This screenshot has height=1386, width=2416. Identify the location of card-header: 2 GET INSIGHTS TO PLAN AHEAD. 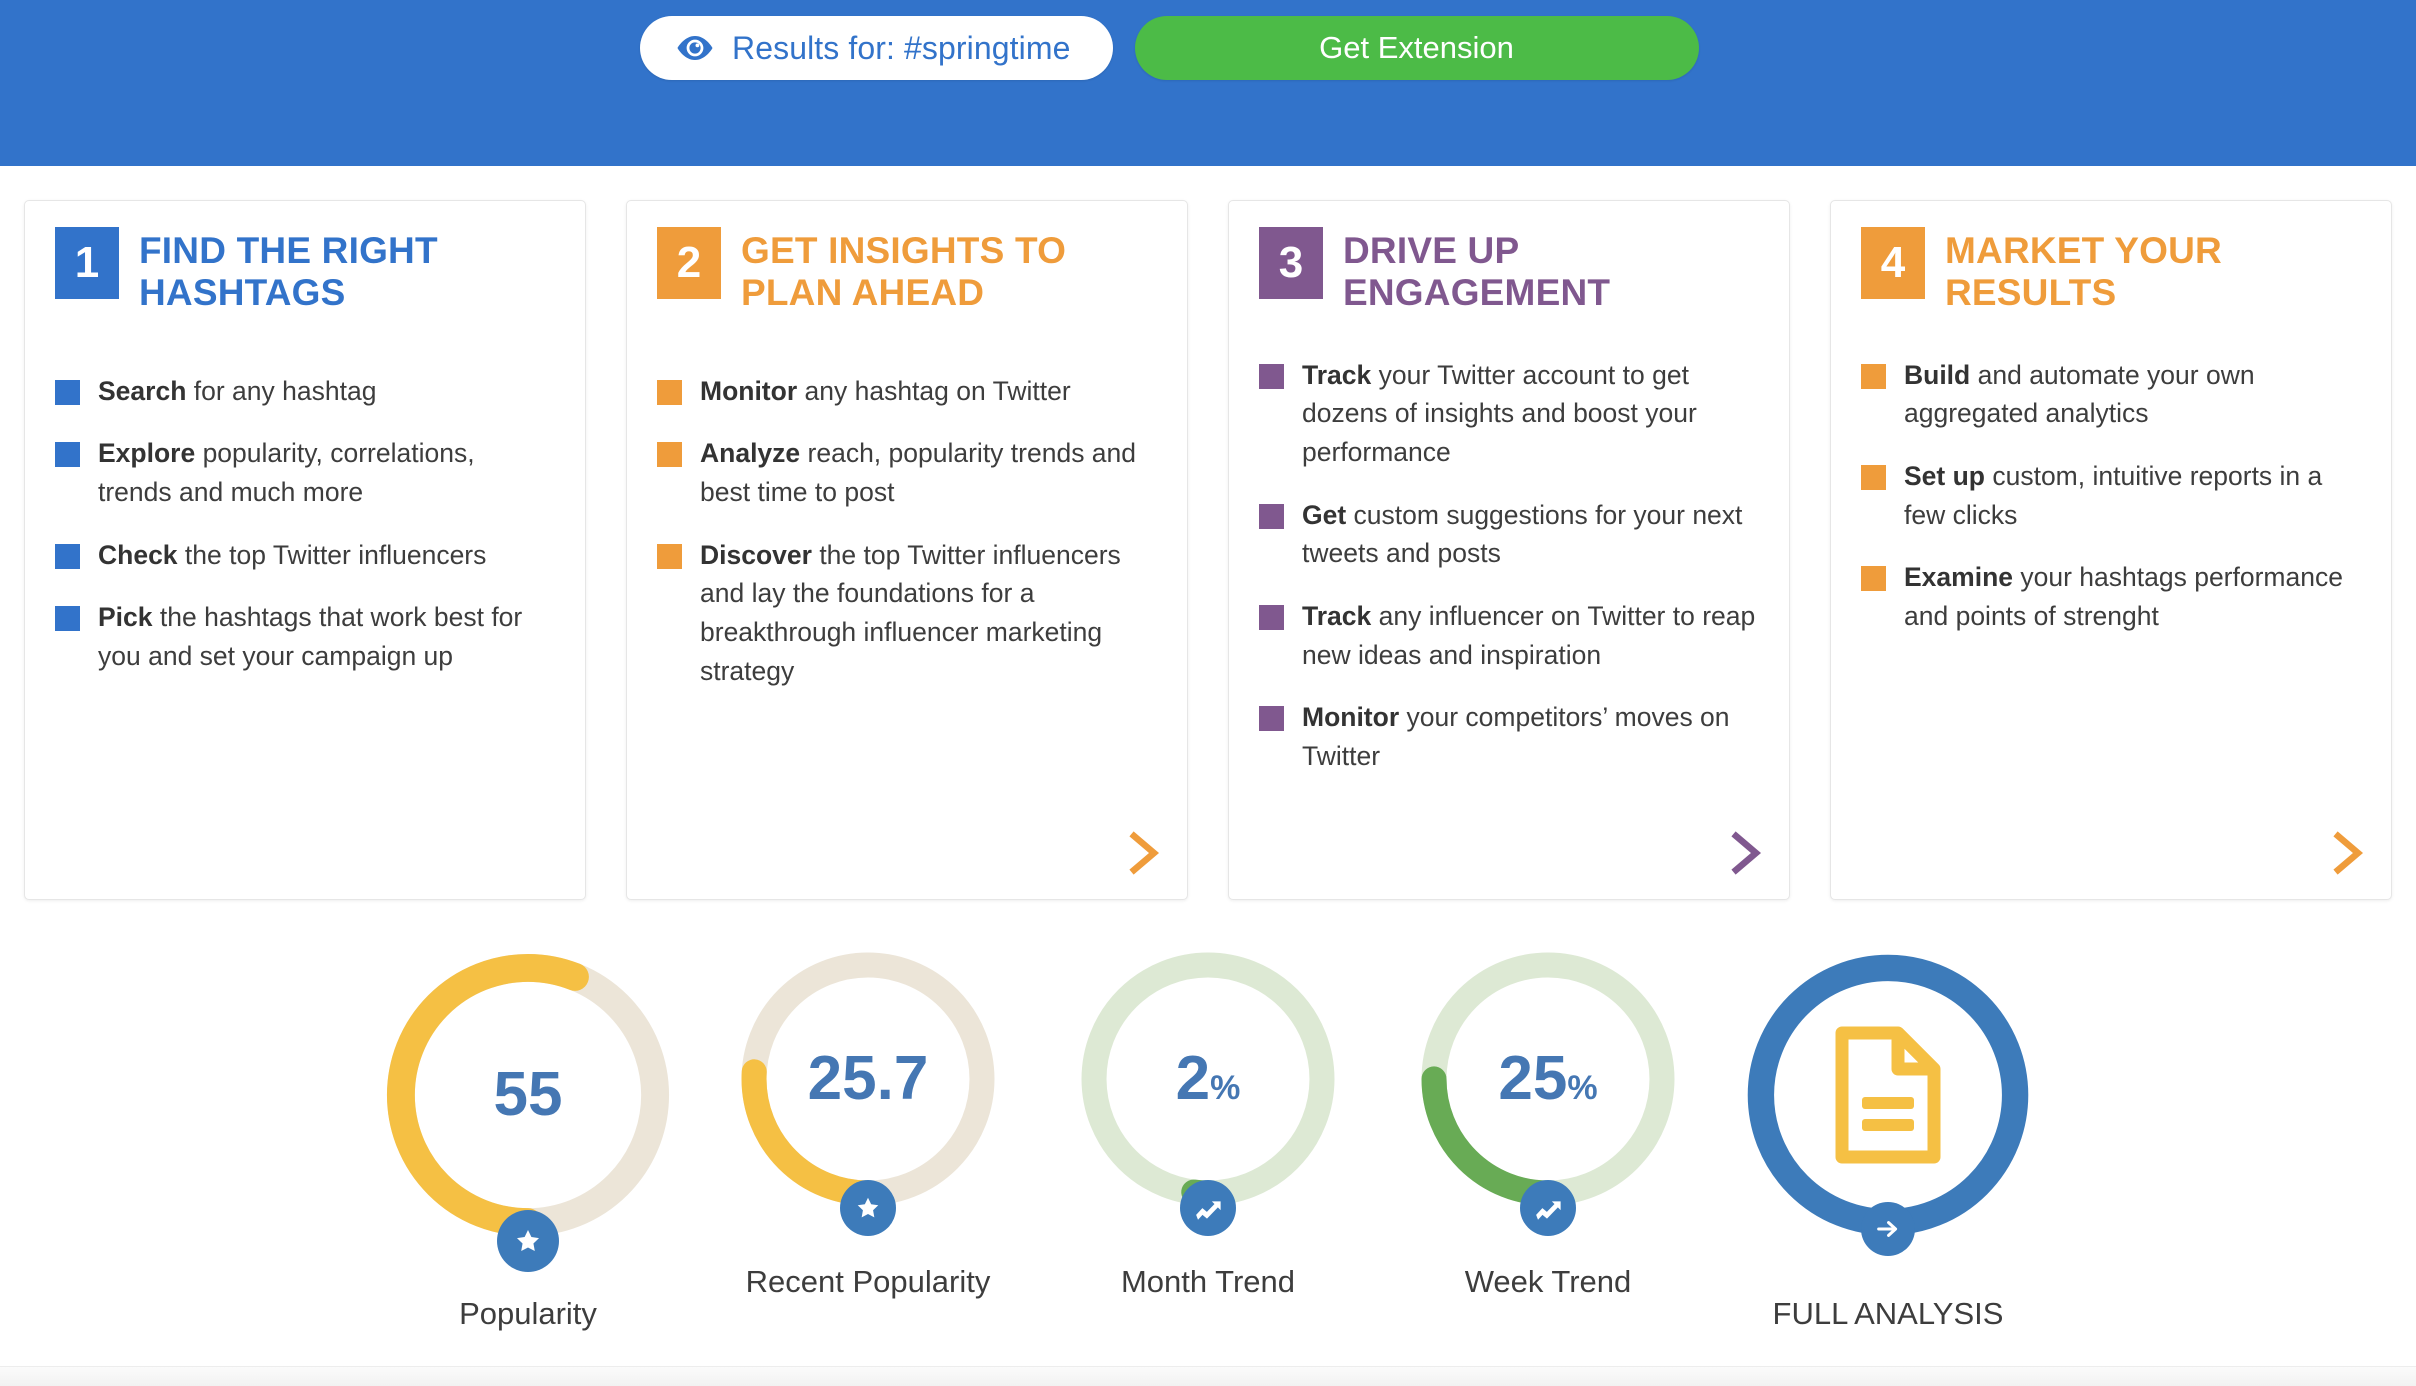
(907, 270).